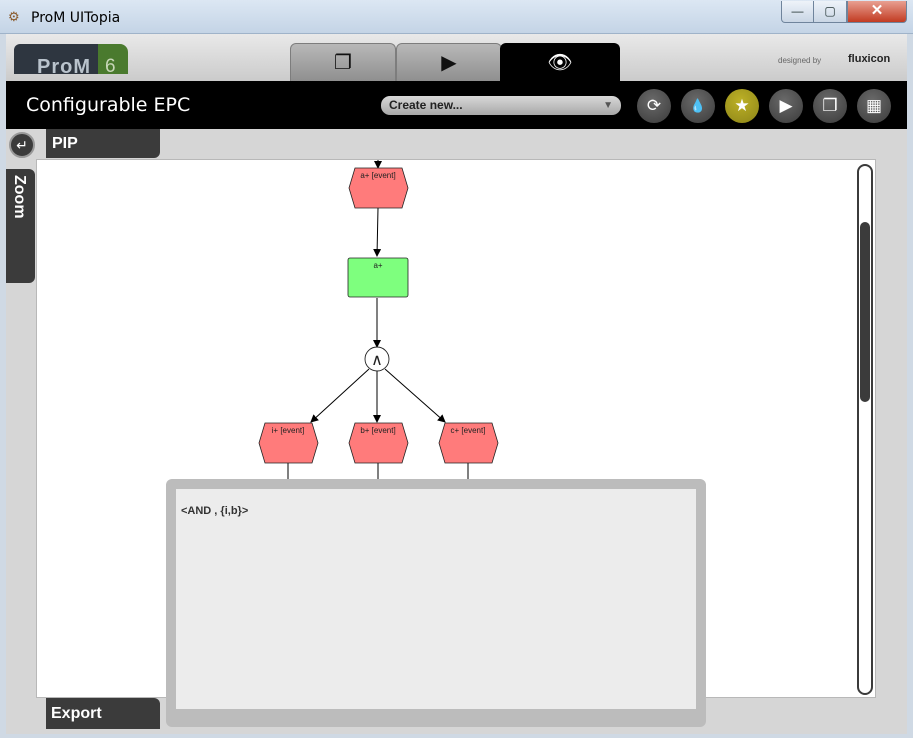  I want to click on grid-button: ▦, so click(874, 106).